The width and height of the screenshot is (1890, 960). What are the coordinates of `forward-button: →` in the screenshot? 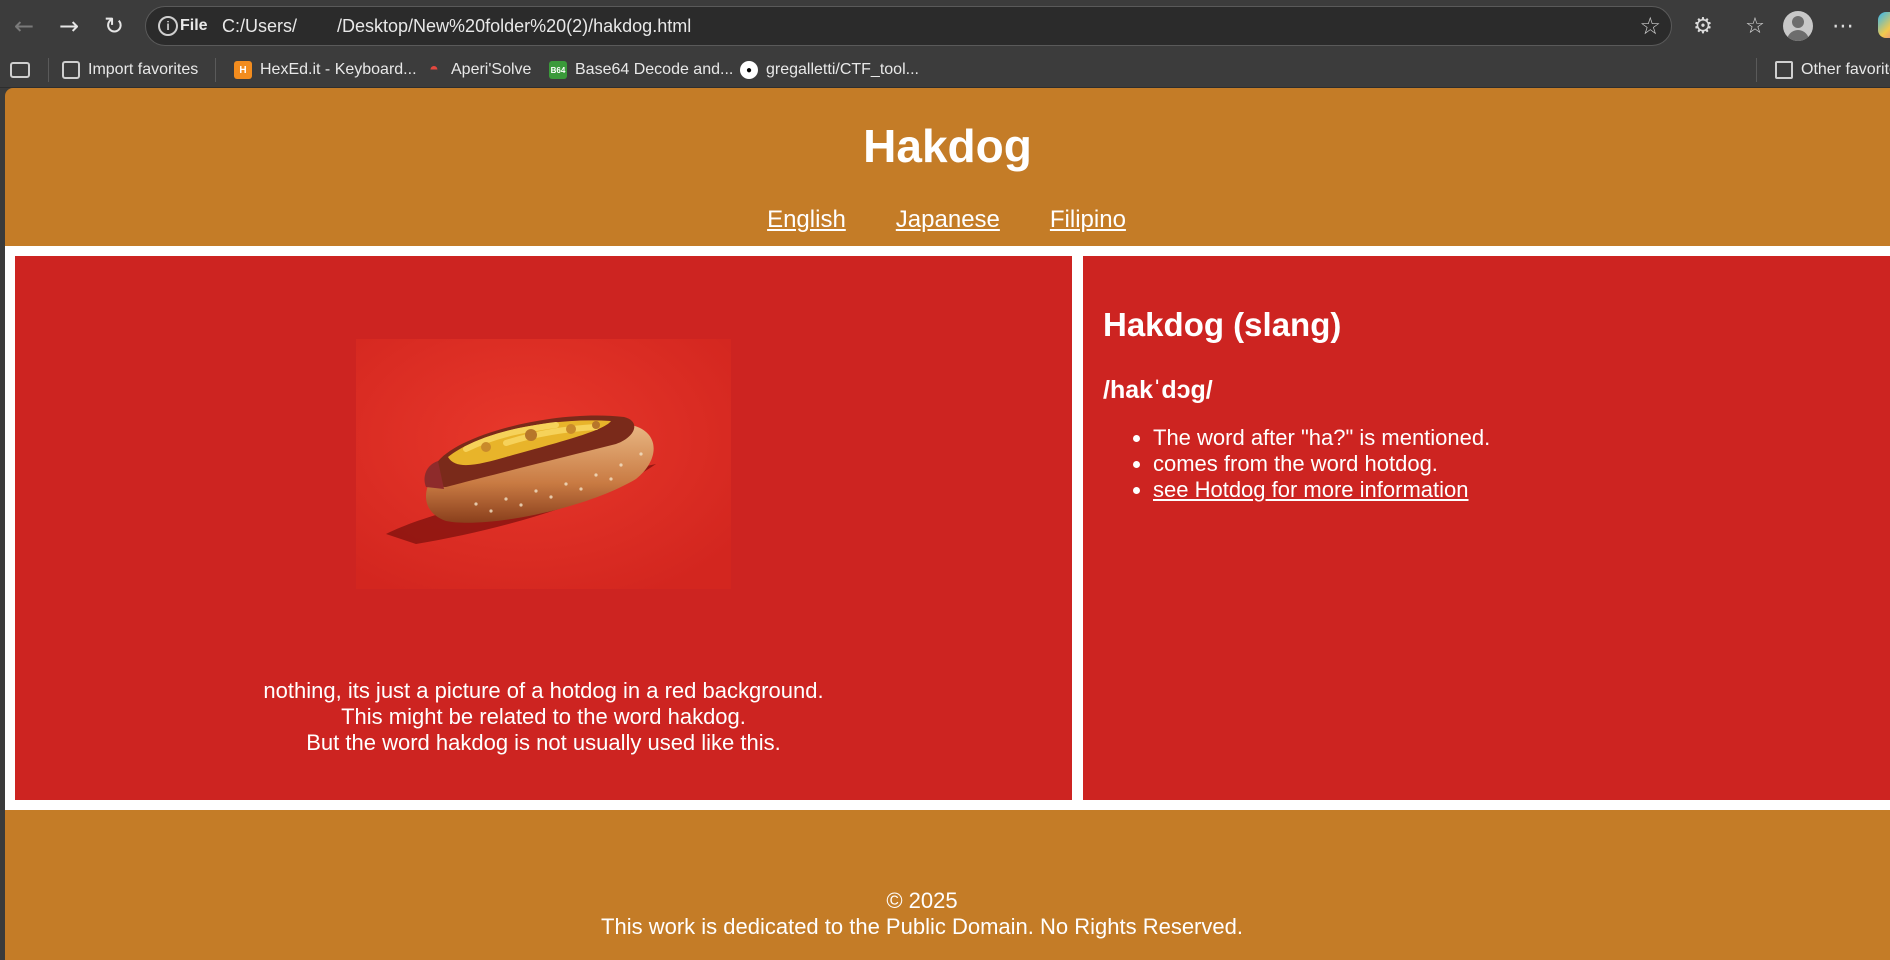 It's located at (69, 26).